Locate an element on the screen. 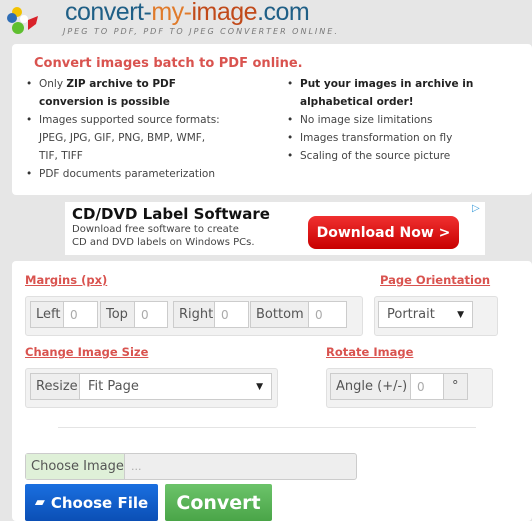 The image size is (532, 521). margin-bottom-input: 0 is located at coordinates (327, 314).